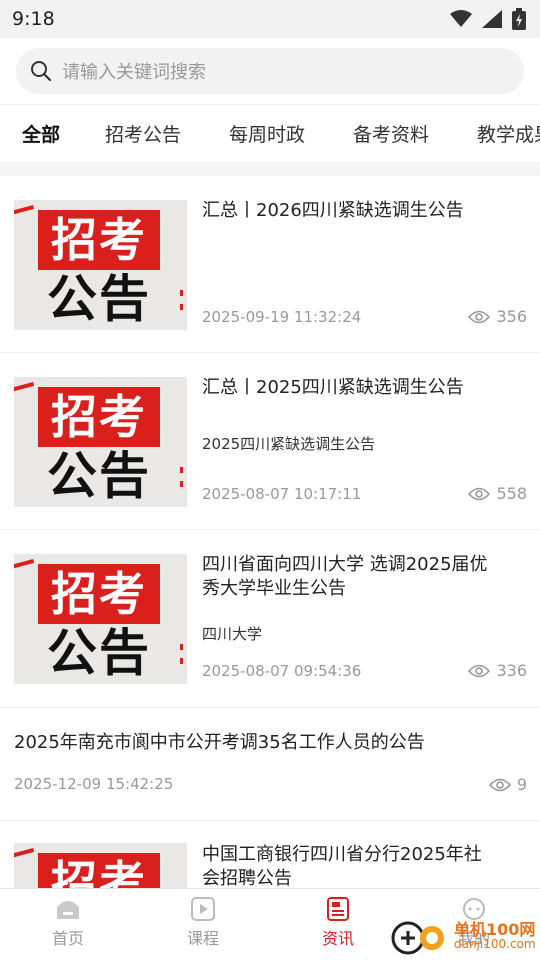 The height and width of the screenshot is (960, 540). I want to click on battery-icon, so click(519, 19).